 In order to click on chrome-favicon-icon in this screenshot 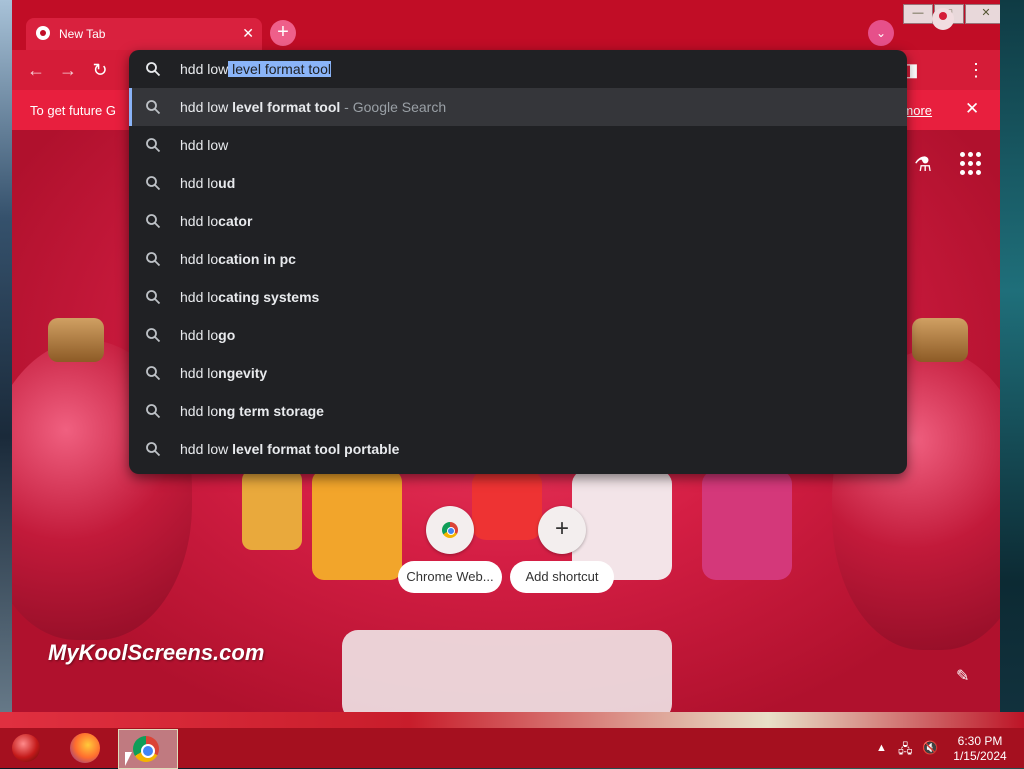, I will do `click(43, 33)`.